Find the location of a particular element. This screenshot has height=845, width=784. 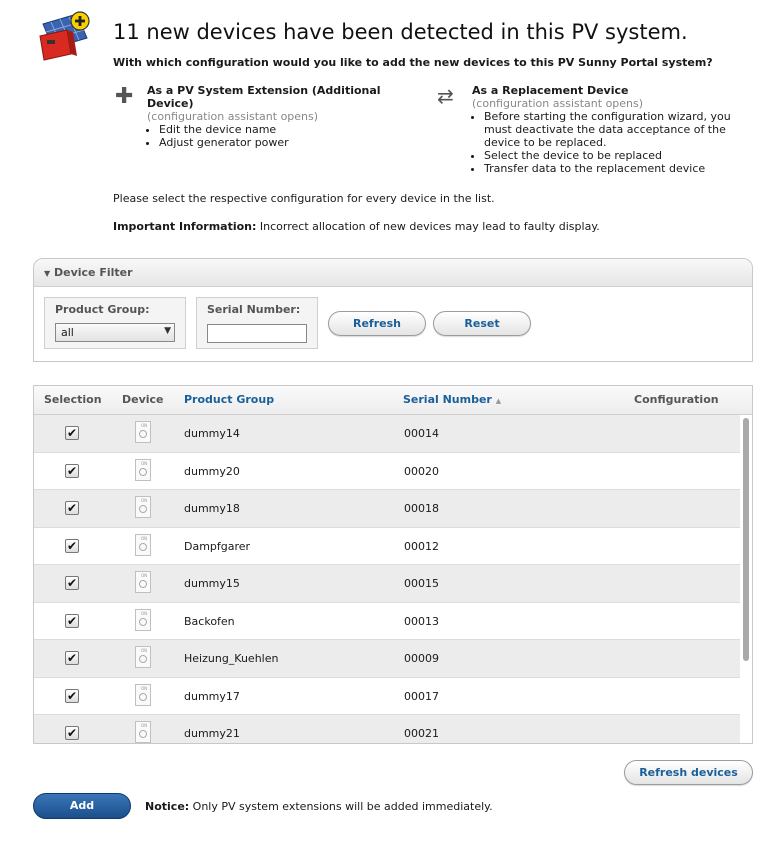

collapse-triangle-icon: ▼ is located at coordinates (47, 273).